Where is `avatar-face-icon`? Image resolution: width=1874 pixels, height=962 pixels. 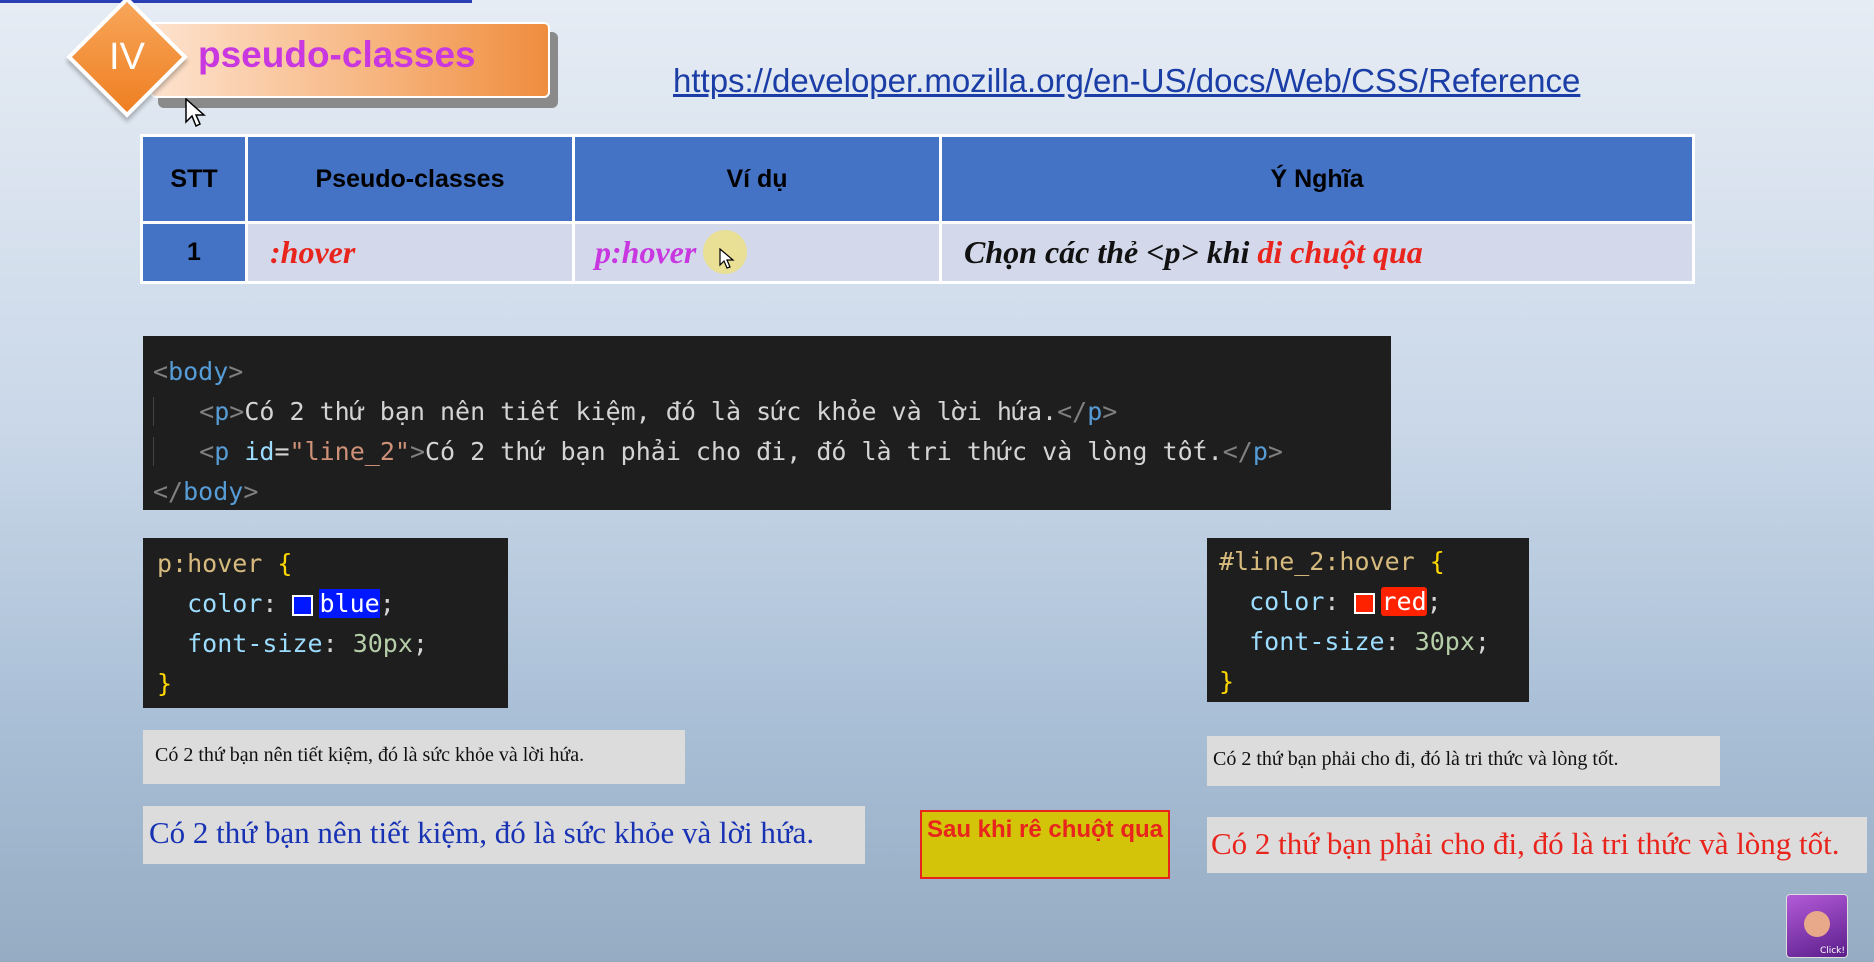 avatar-face-icon is located at coordinates (1817, 924).